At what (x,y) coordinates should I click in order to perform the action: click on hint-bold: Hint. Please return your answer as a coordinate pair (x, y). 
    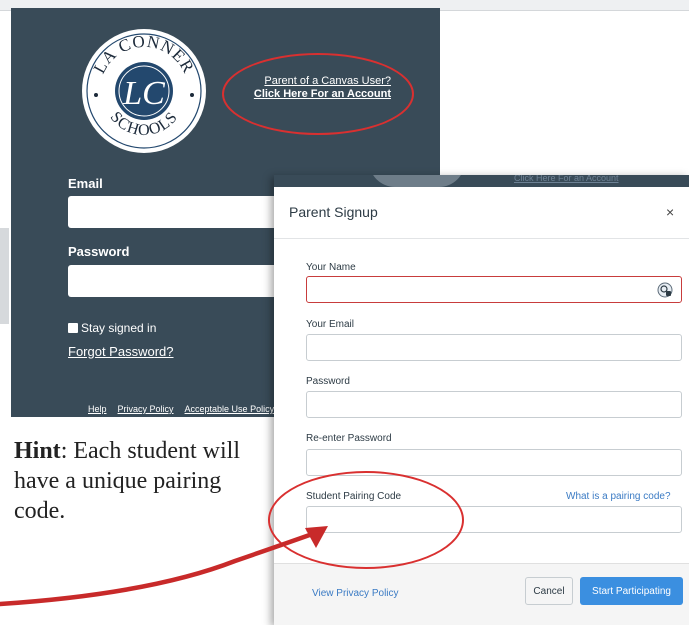
    Looking at the image, I should click on (37, 451).